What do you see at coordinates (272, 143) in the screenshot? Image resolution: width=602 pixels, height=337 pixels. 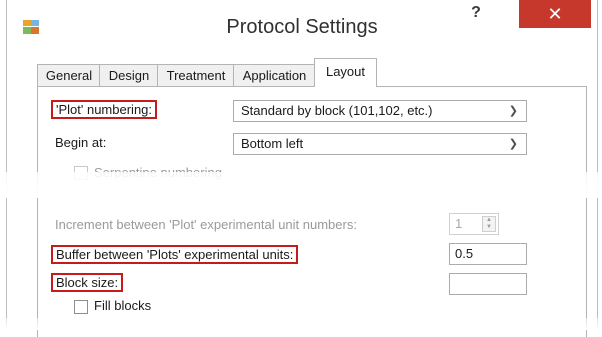 I see `begin-at-value: Bottom left` at bounding box center [272, 143].